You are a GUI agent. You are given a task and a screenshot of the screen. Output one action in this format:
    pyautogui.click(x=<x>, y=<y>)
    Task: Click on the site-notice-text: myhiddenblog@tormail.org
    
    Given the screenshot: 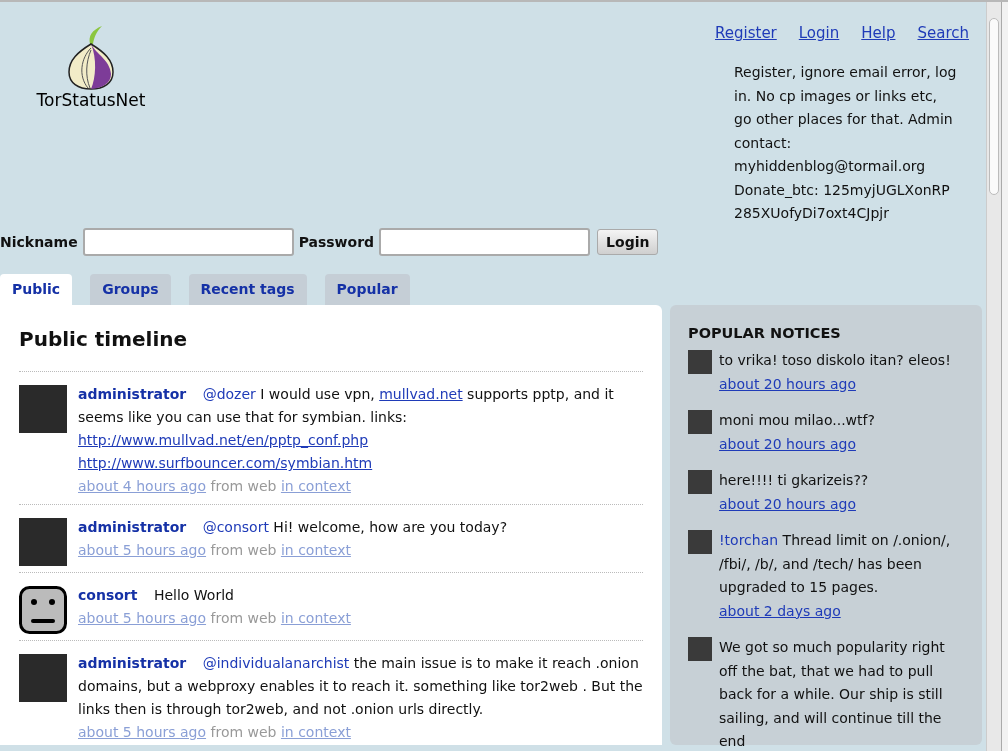 What is the action you would take?
    pyautogui.click(x=830, y=166)
    